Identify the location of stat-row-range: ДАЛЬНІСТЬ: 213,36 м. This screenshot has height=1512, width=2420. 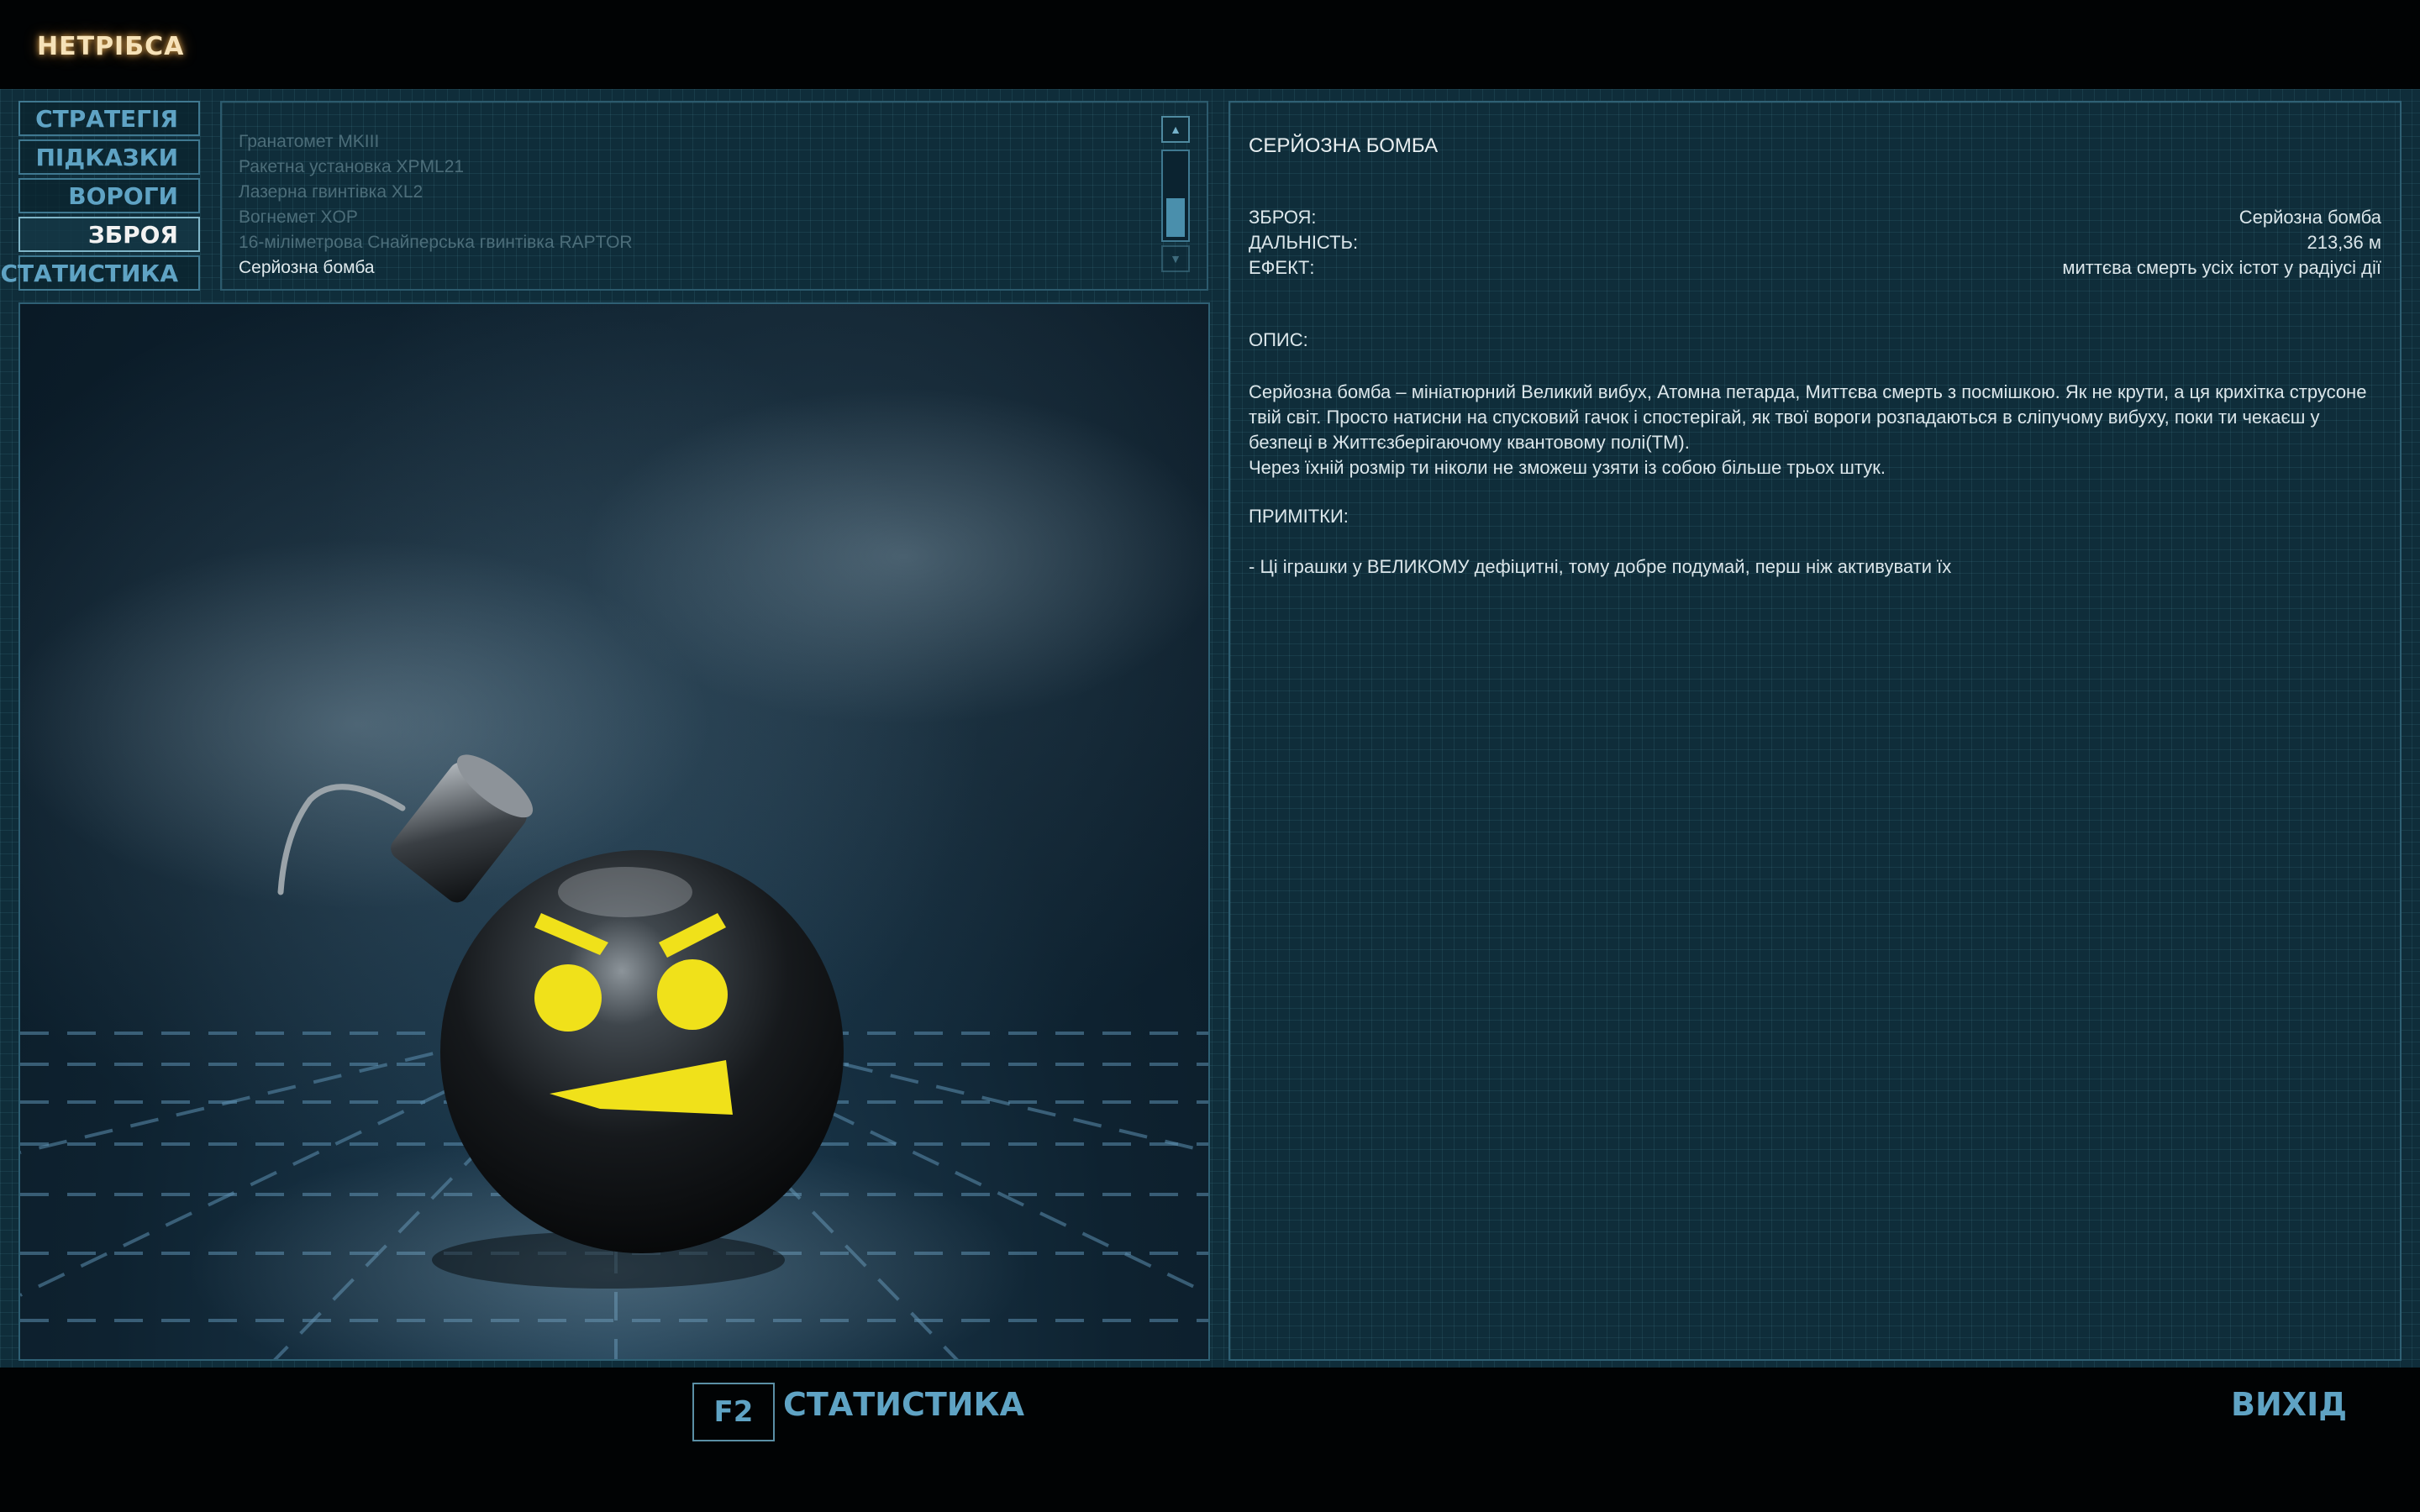
(1815, 242).